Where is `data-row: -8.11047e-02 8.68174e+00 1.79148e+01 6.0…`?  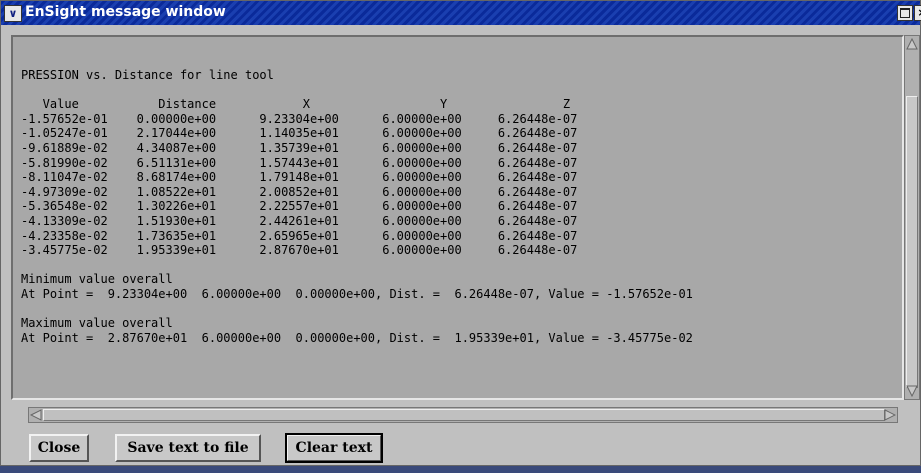
data-row: -8.11047e-02 8.68174e+00 1.79148e+01 6.0… is located at coordinates (299, 177).